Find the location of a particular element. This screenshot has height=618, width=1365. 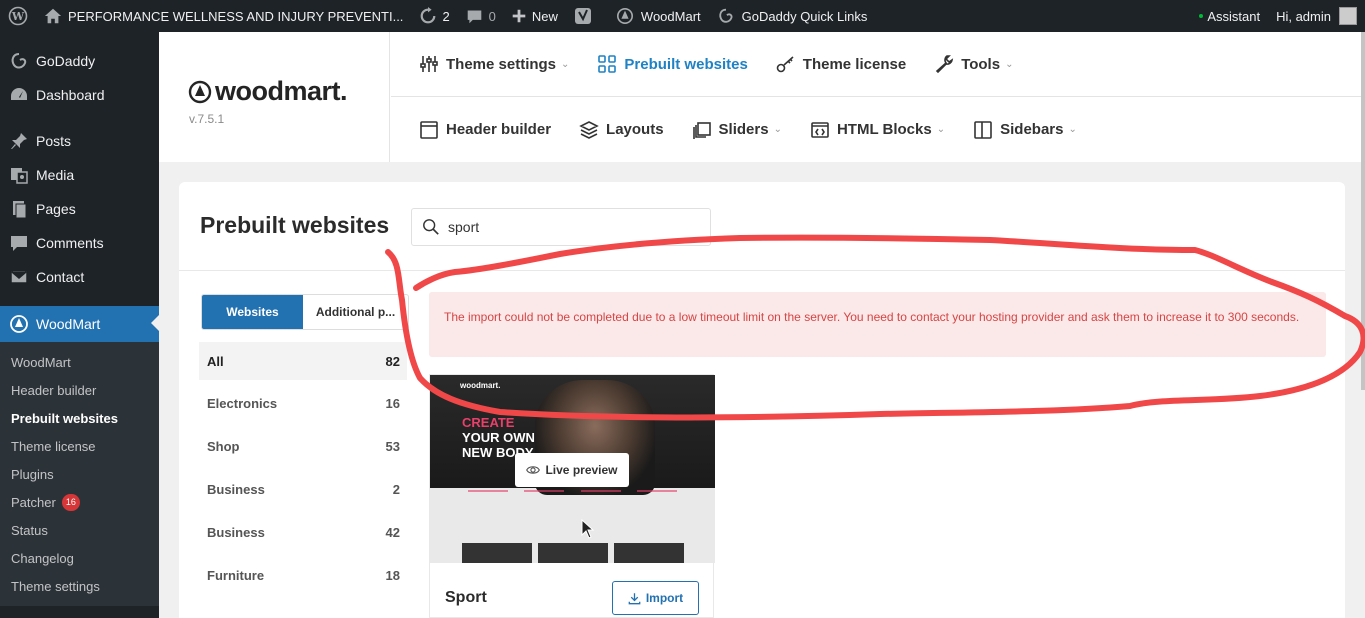

sidebar-item-woodmart: WoodMart is located at coordinates (79, 324).